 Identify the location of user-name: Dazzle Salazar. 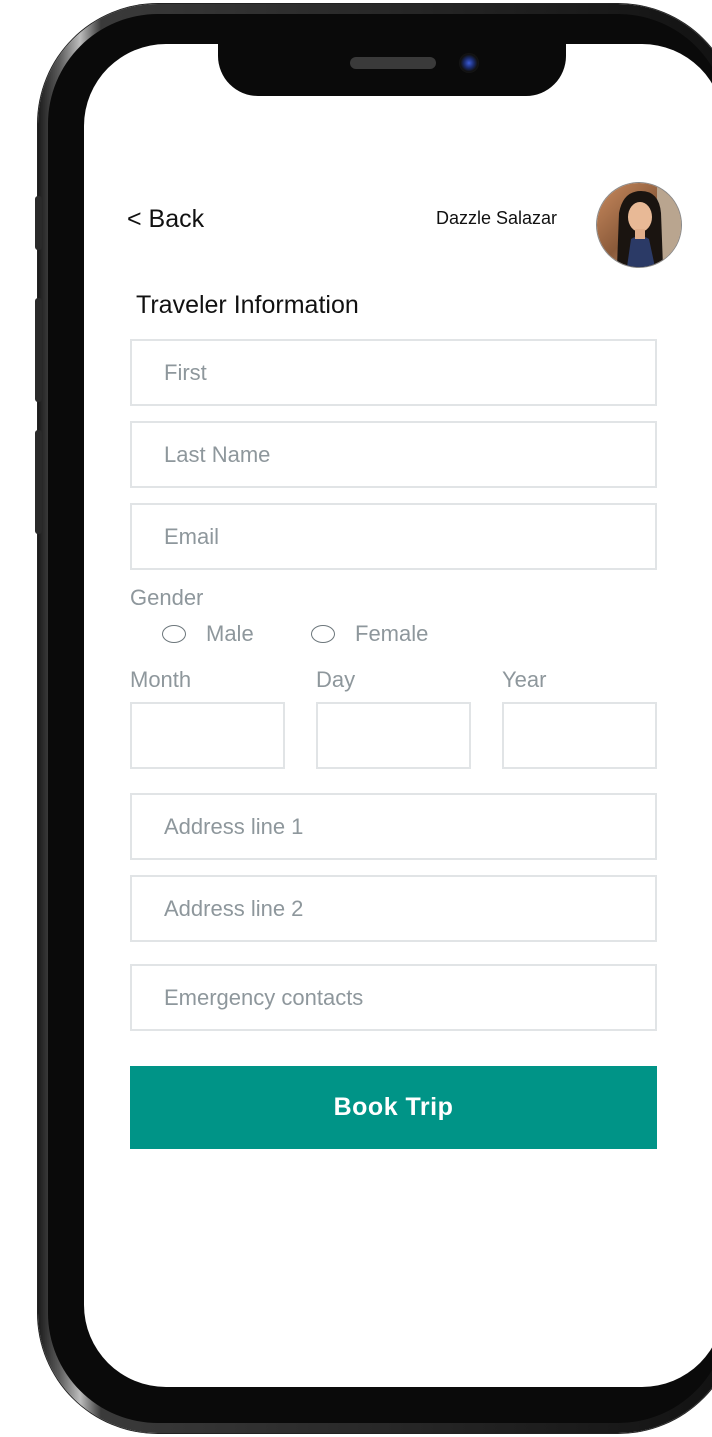
(497, 218).